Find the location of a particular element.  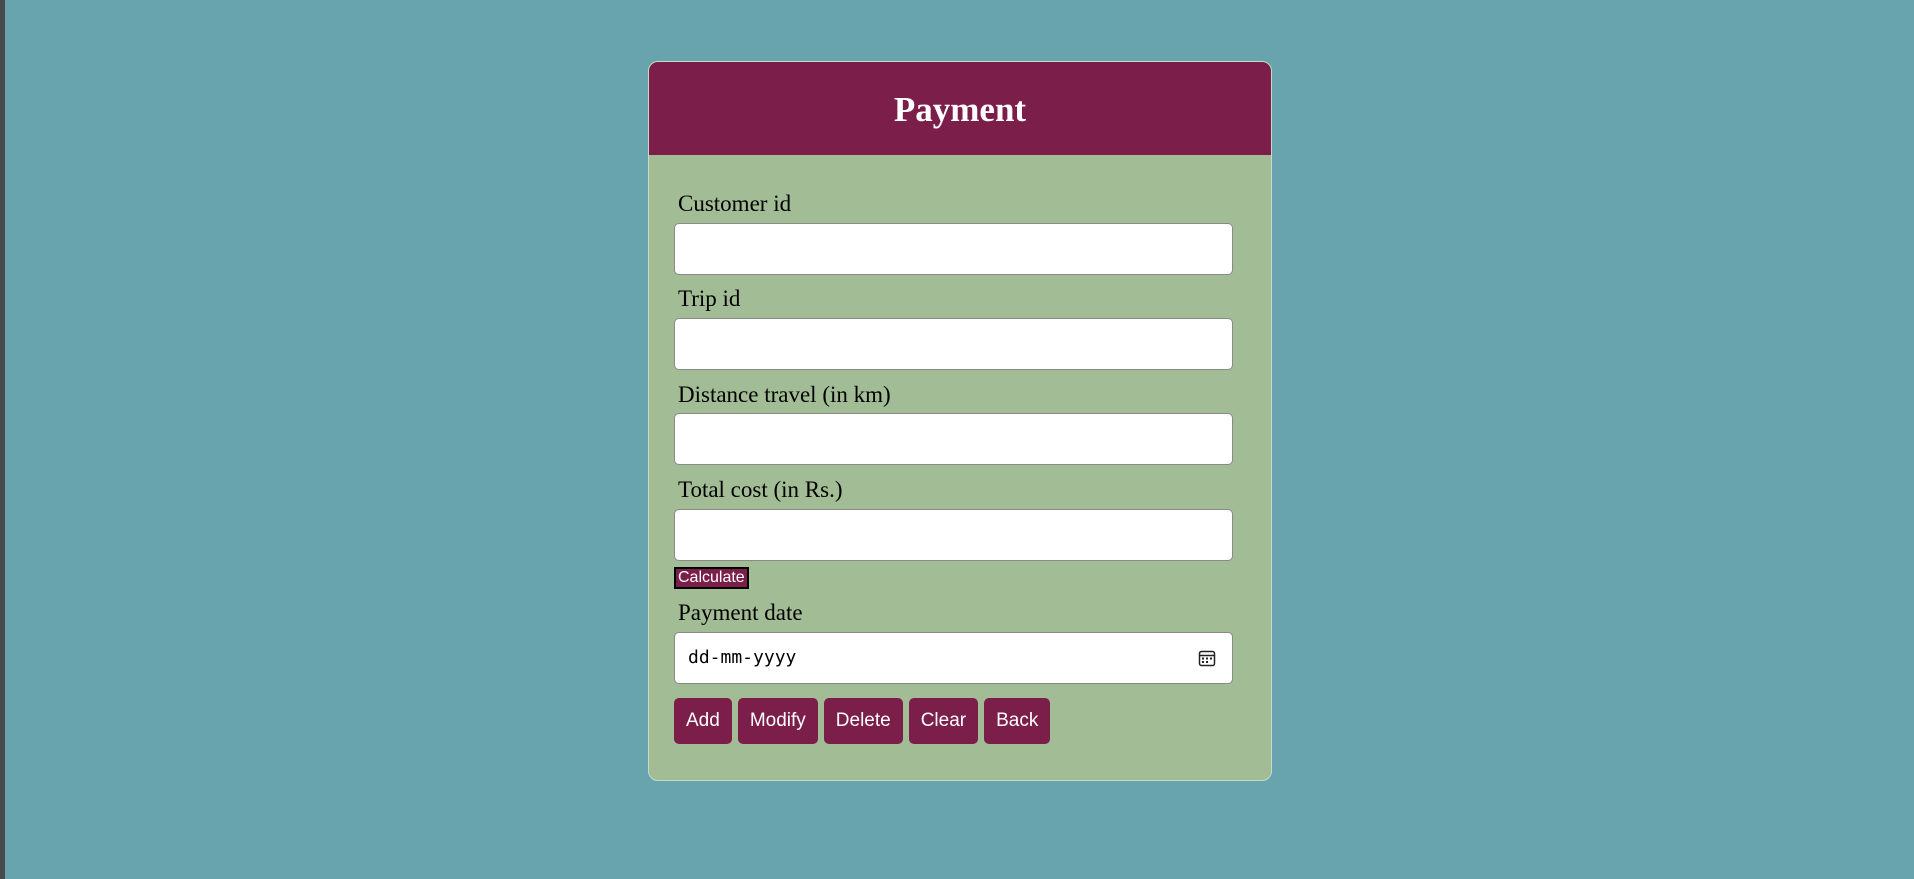

payment-date-label: Payment date is located at coordinates (740, 612).